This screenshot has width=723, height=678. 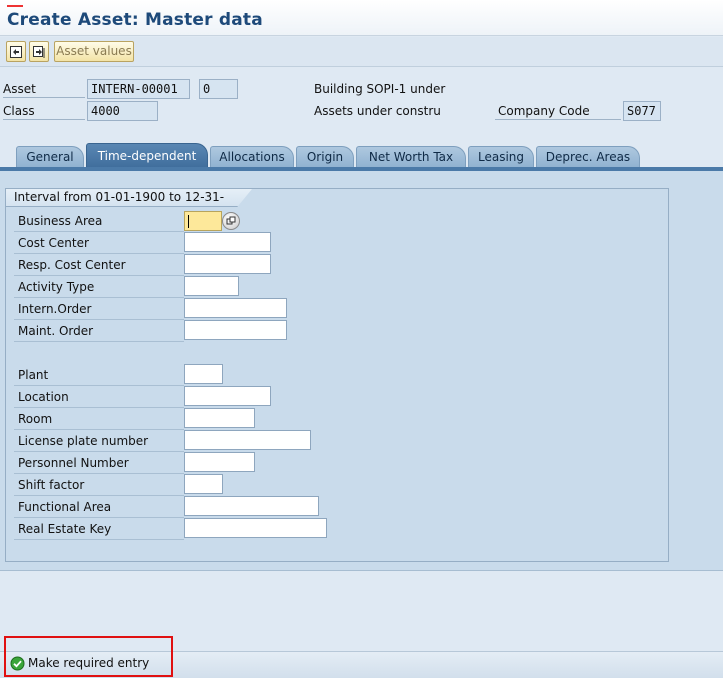 What do you see at coordinates (99, 441) in the screenshot?
I see `license-plate-label: License plate number` at bounding box center [99, 441].